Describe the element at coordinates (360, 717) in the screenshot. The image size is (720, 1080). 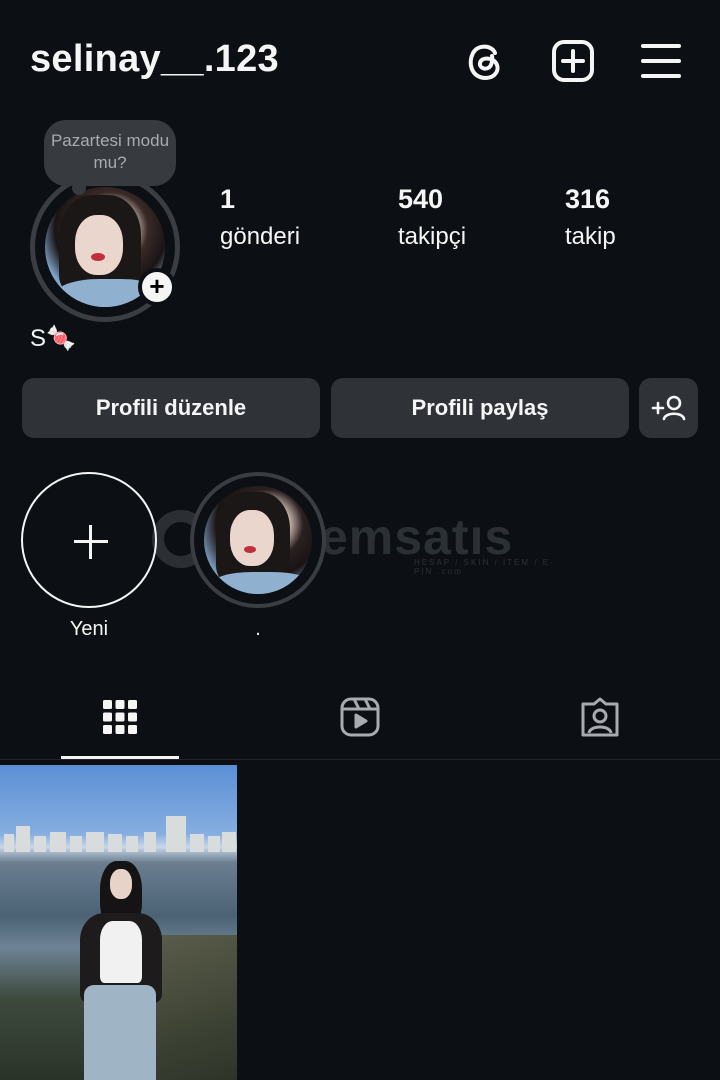
I see `reels-icon` at that location.